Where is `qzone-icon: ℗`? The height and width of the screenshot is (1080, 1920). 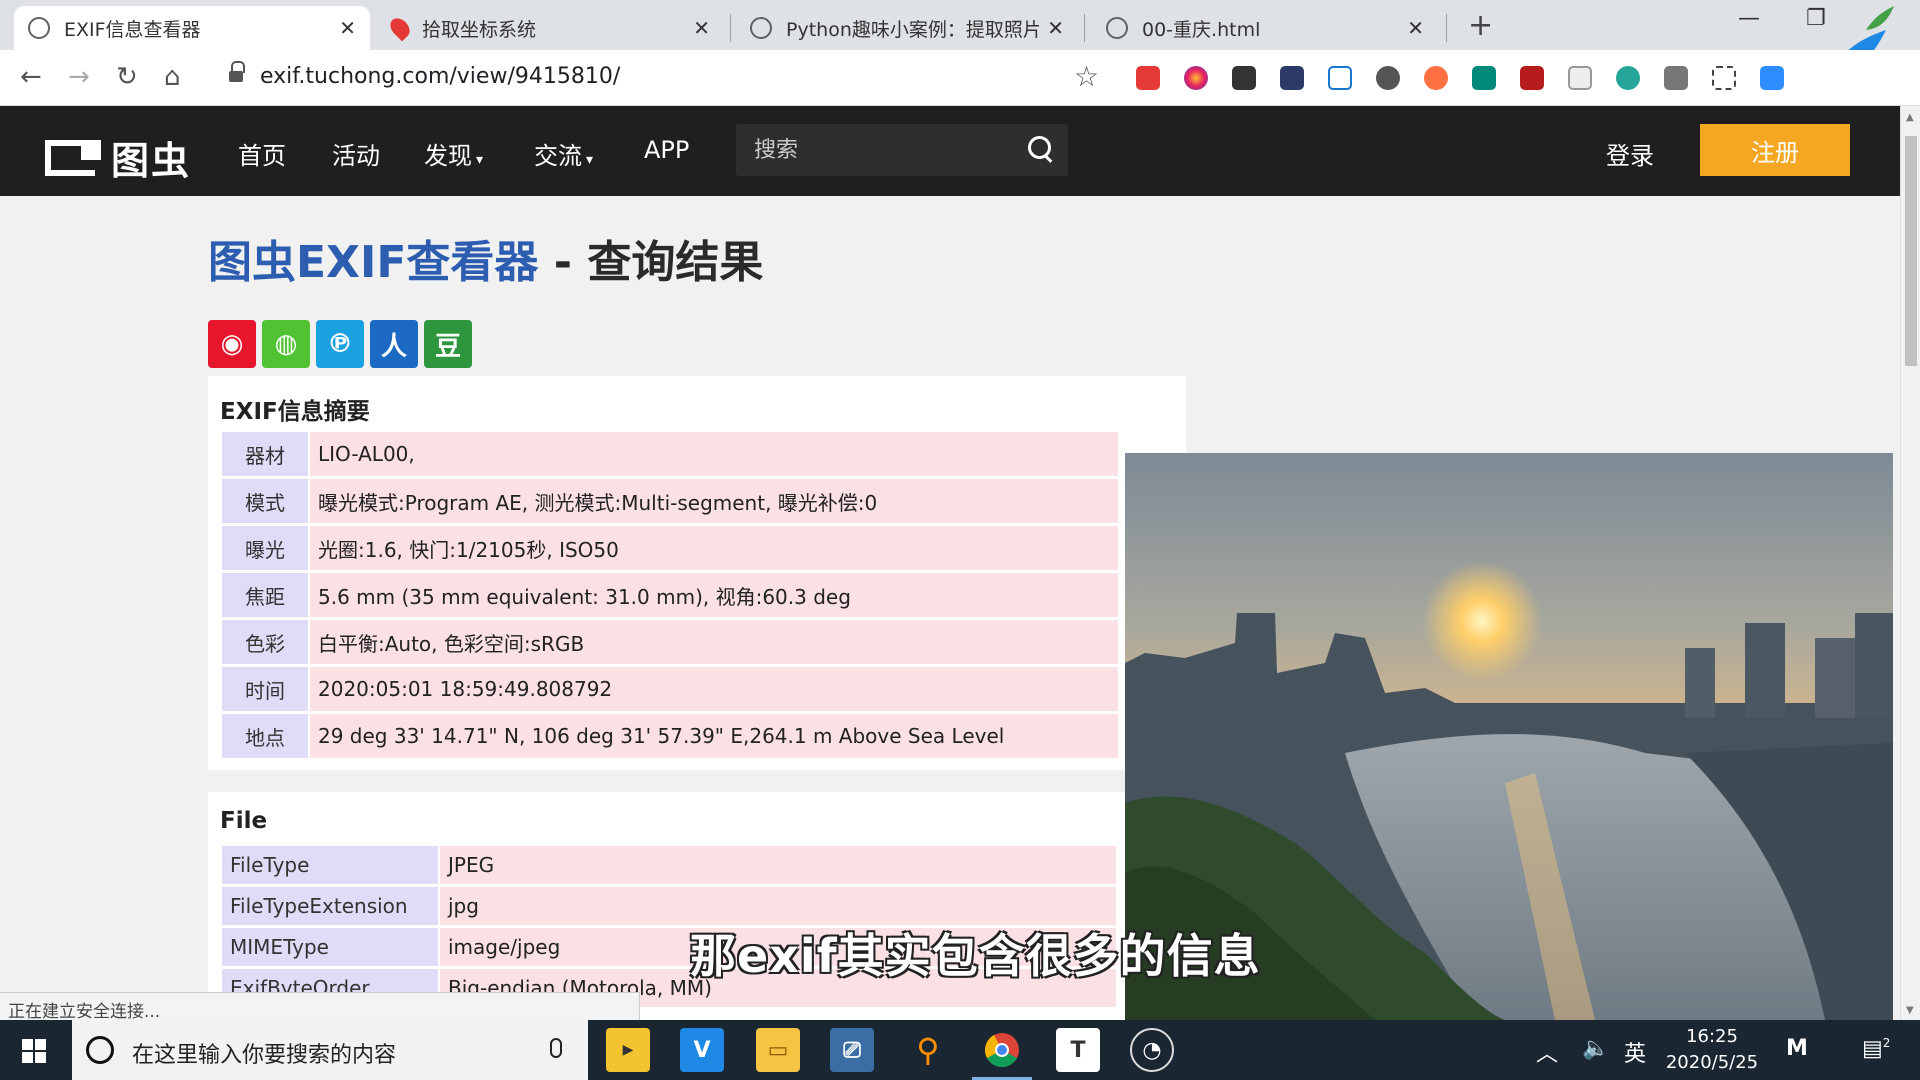
qzone-icon: ℗ is located at coordinates (340, 344).